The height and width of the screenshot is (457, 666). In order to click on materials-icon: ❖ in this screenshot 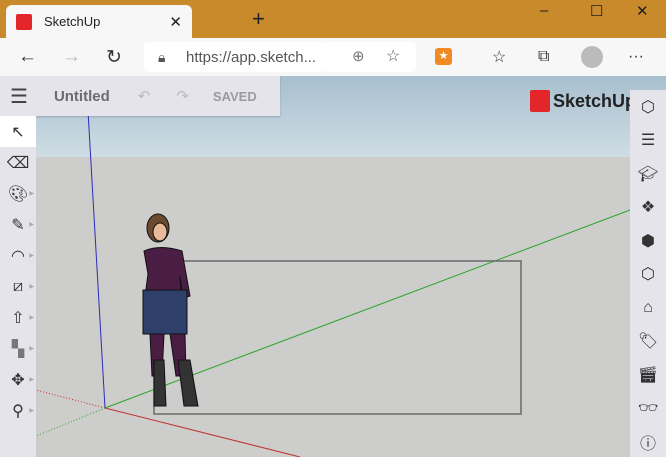, I will do `click(648, 208)`.